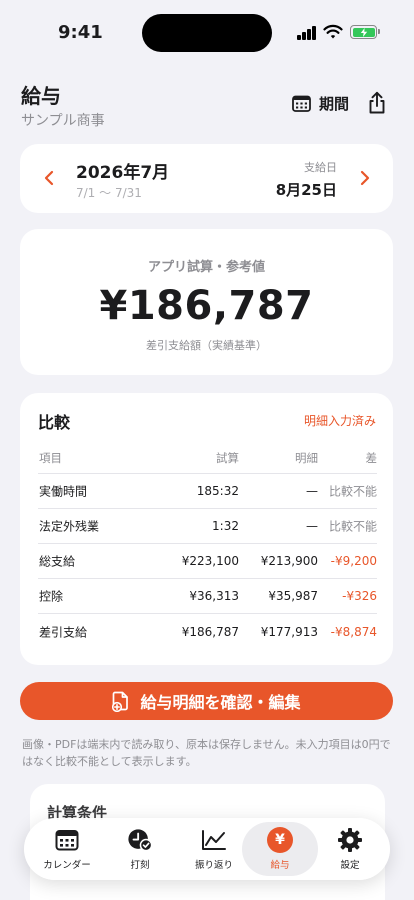 This screenshot has height=900, width=414. Describe the element at coordinates (50, 457) in the screenshot. I see `column-header-item: 項目` at that location.